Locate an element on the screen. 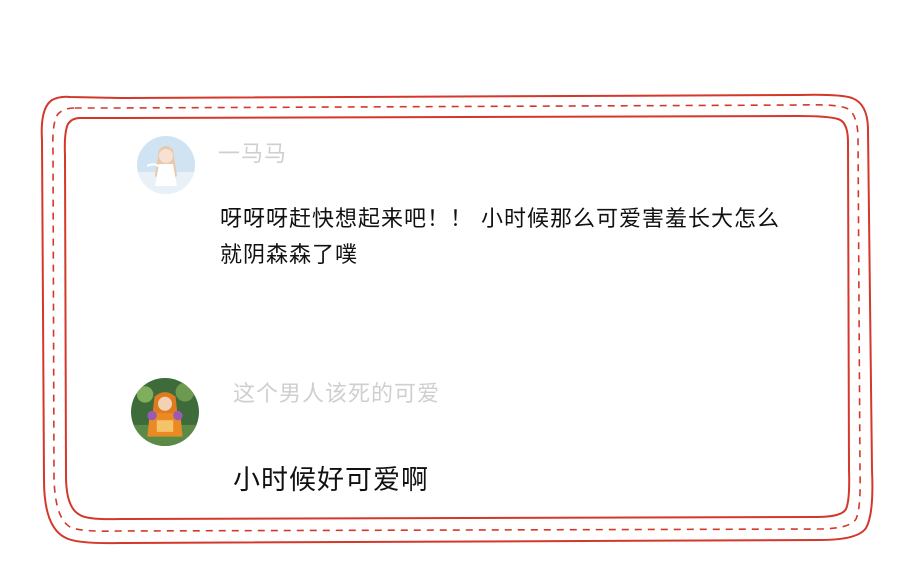 This screenshot has width=900, height=562. username: 一马马 is located at coordinates (252, 152).